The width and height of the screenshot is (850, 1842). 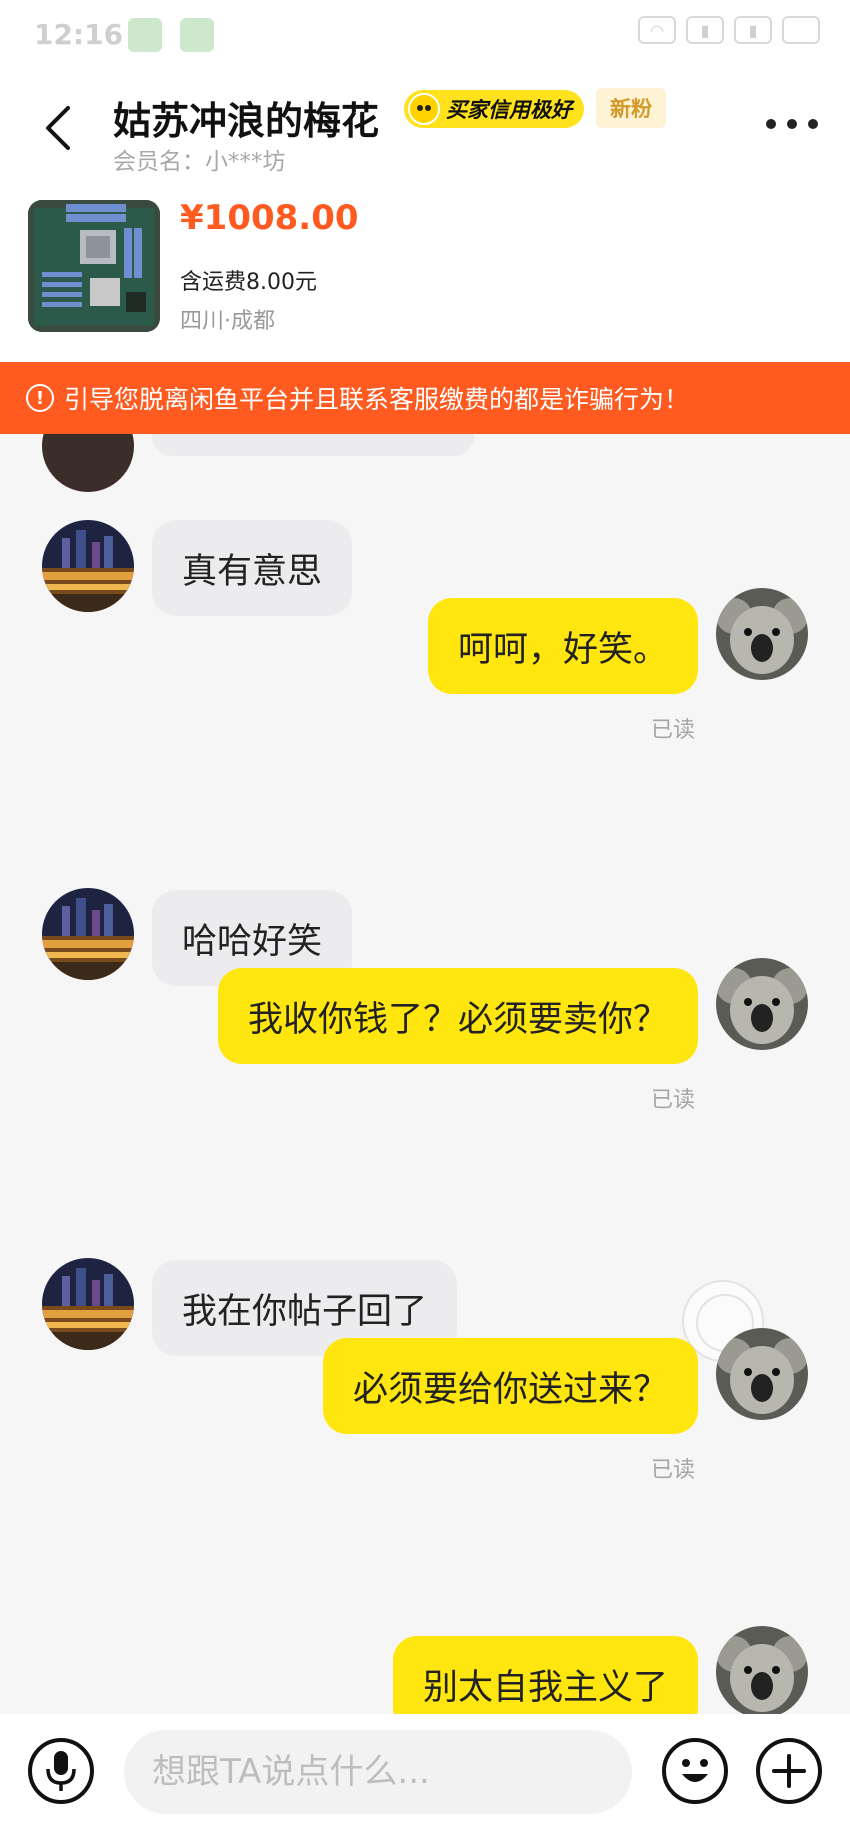 I want to click on outgoing-message: 别太自我主义了, so click(x=545, y=1675).